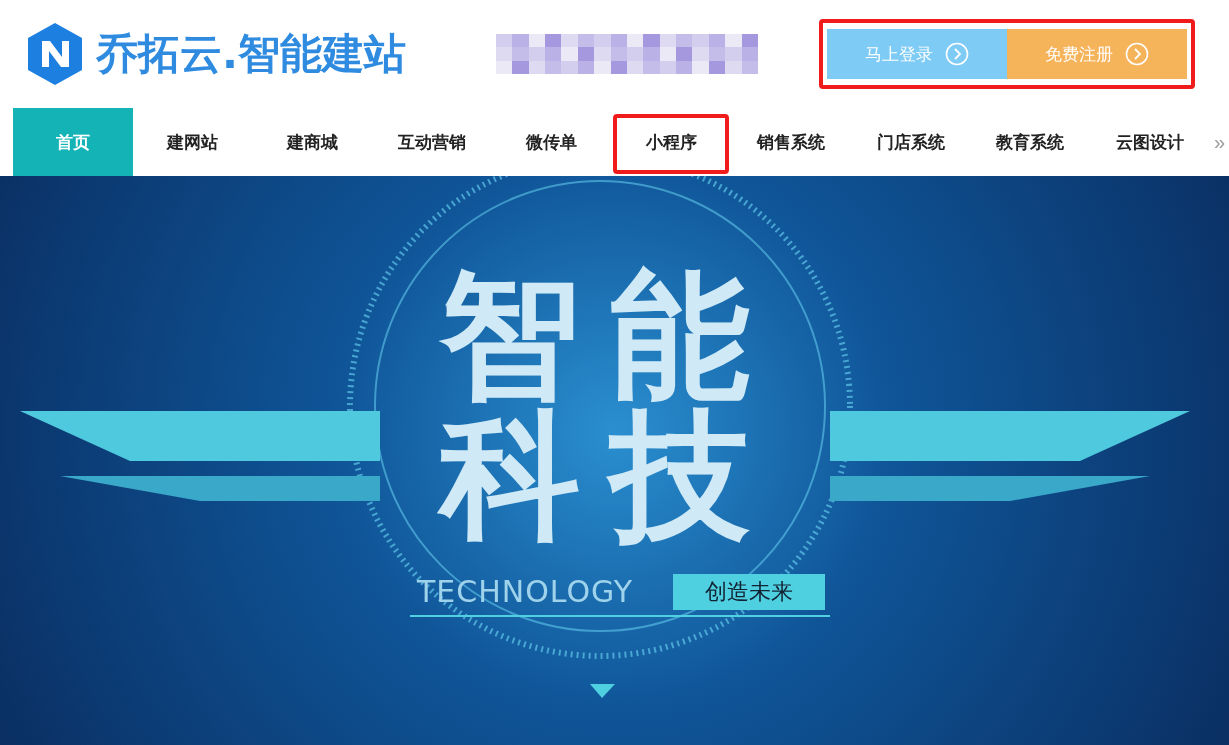 The image size is (1229, 745). Describe the element at coordinates (525, 591) in the screenshot. I see `banner-subtitle: TECHNOLOGY` at that location.